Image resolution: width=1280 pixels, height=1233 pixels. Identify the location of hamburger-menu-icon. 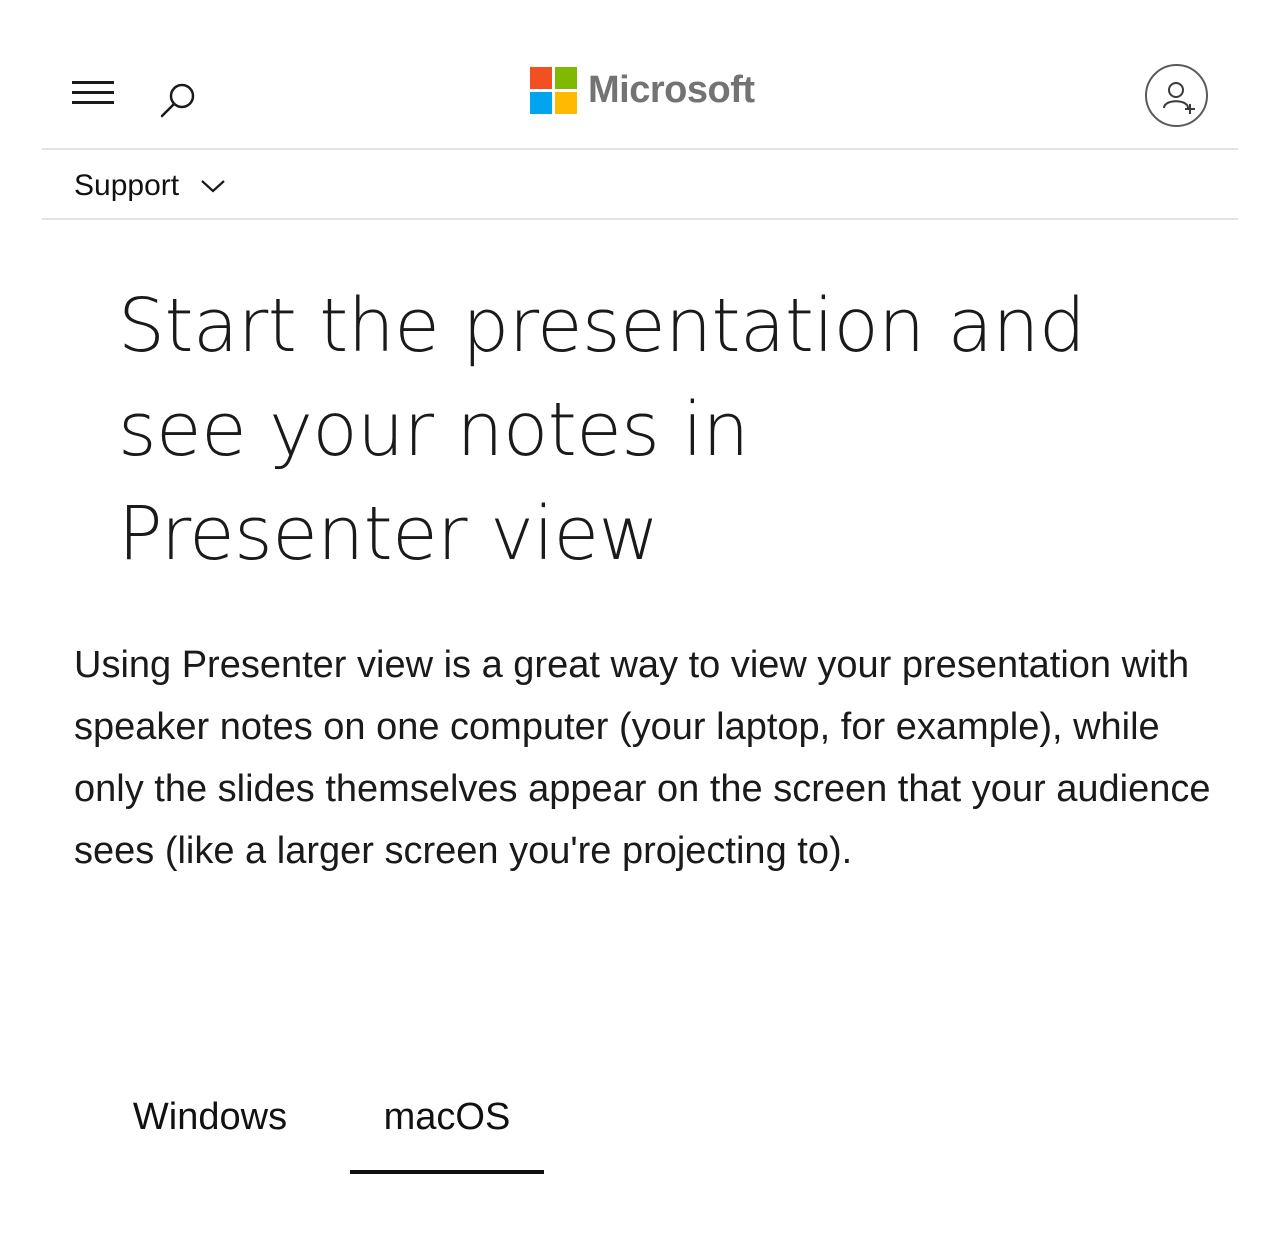
(93, 94).